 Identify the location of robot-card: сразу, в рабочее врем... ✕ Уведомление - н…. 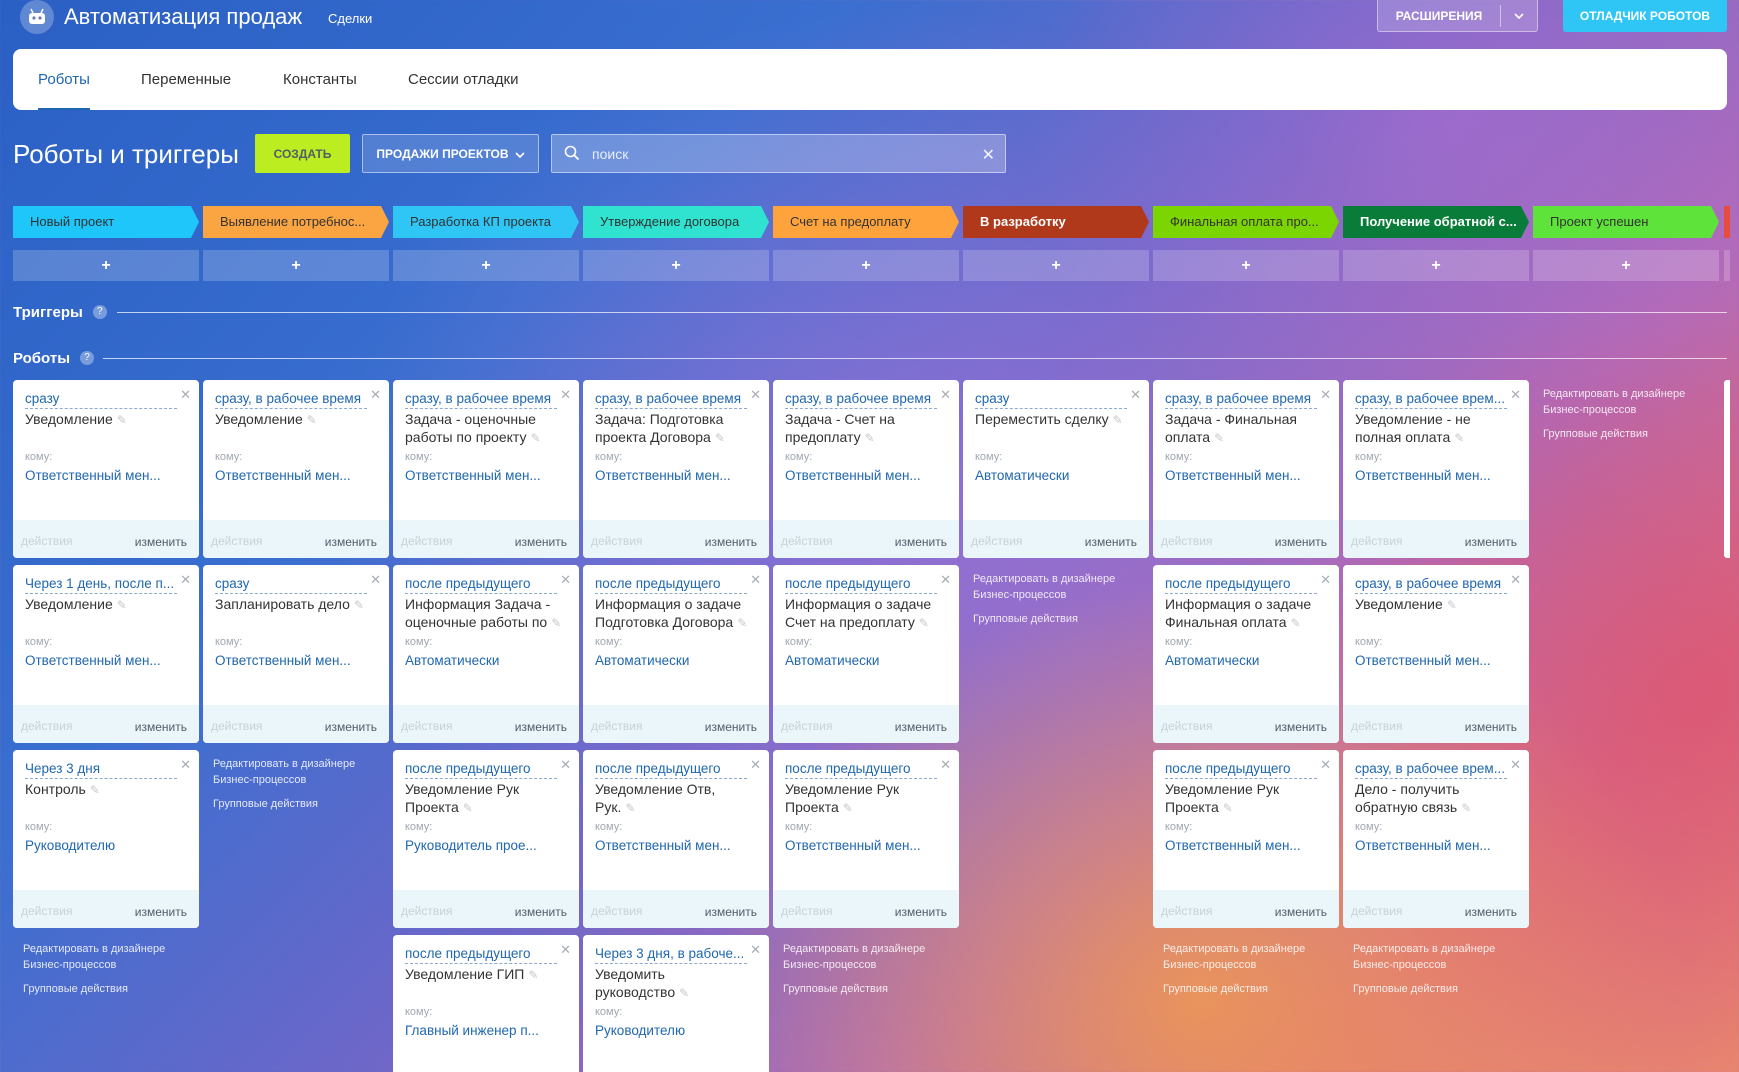
(1436, 469).